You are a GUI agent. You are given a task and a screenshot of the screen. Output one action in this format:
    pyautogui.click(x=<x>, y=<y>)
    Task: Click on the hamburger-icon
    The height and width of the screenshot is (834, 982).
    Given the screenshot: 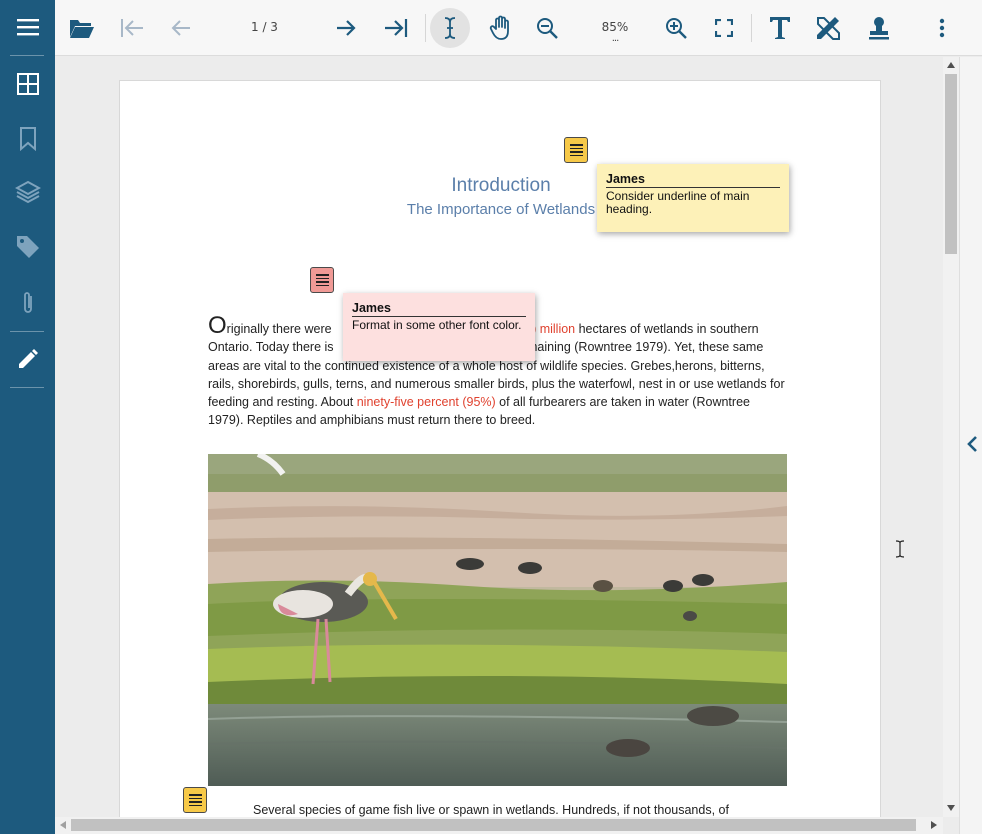 What is the action you would take?
    pyautogui.click(x=27, y=27)
    